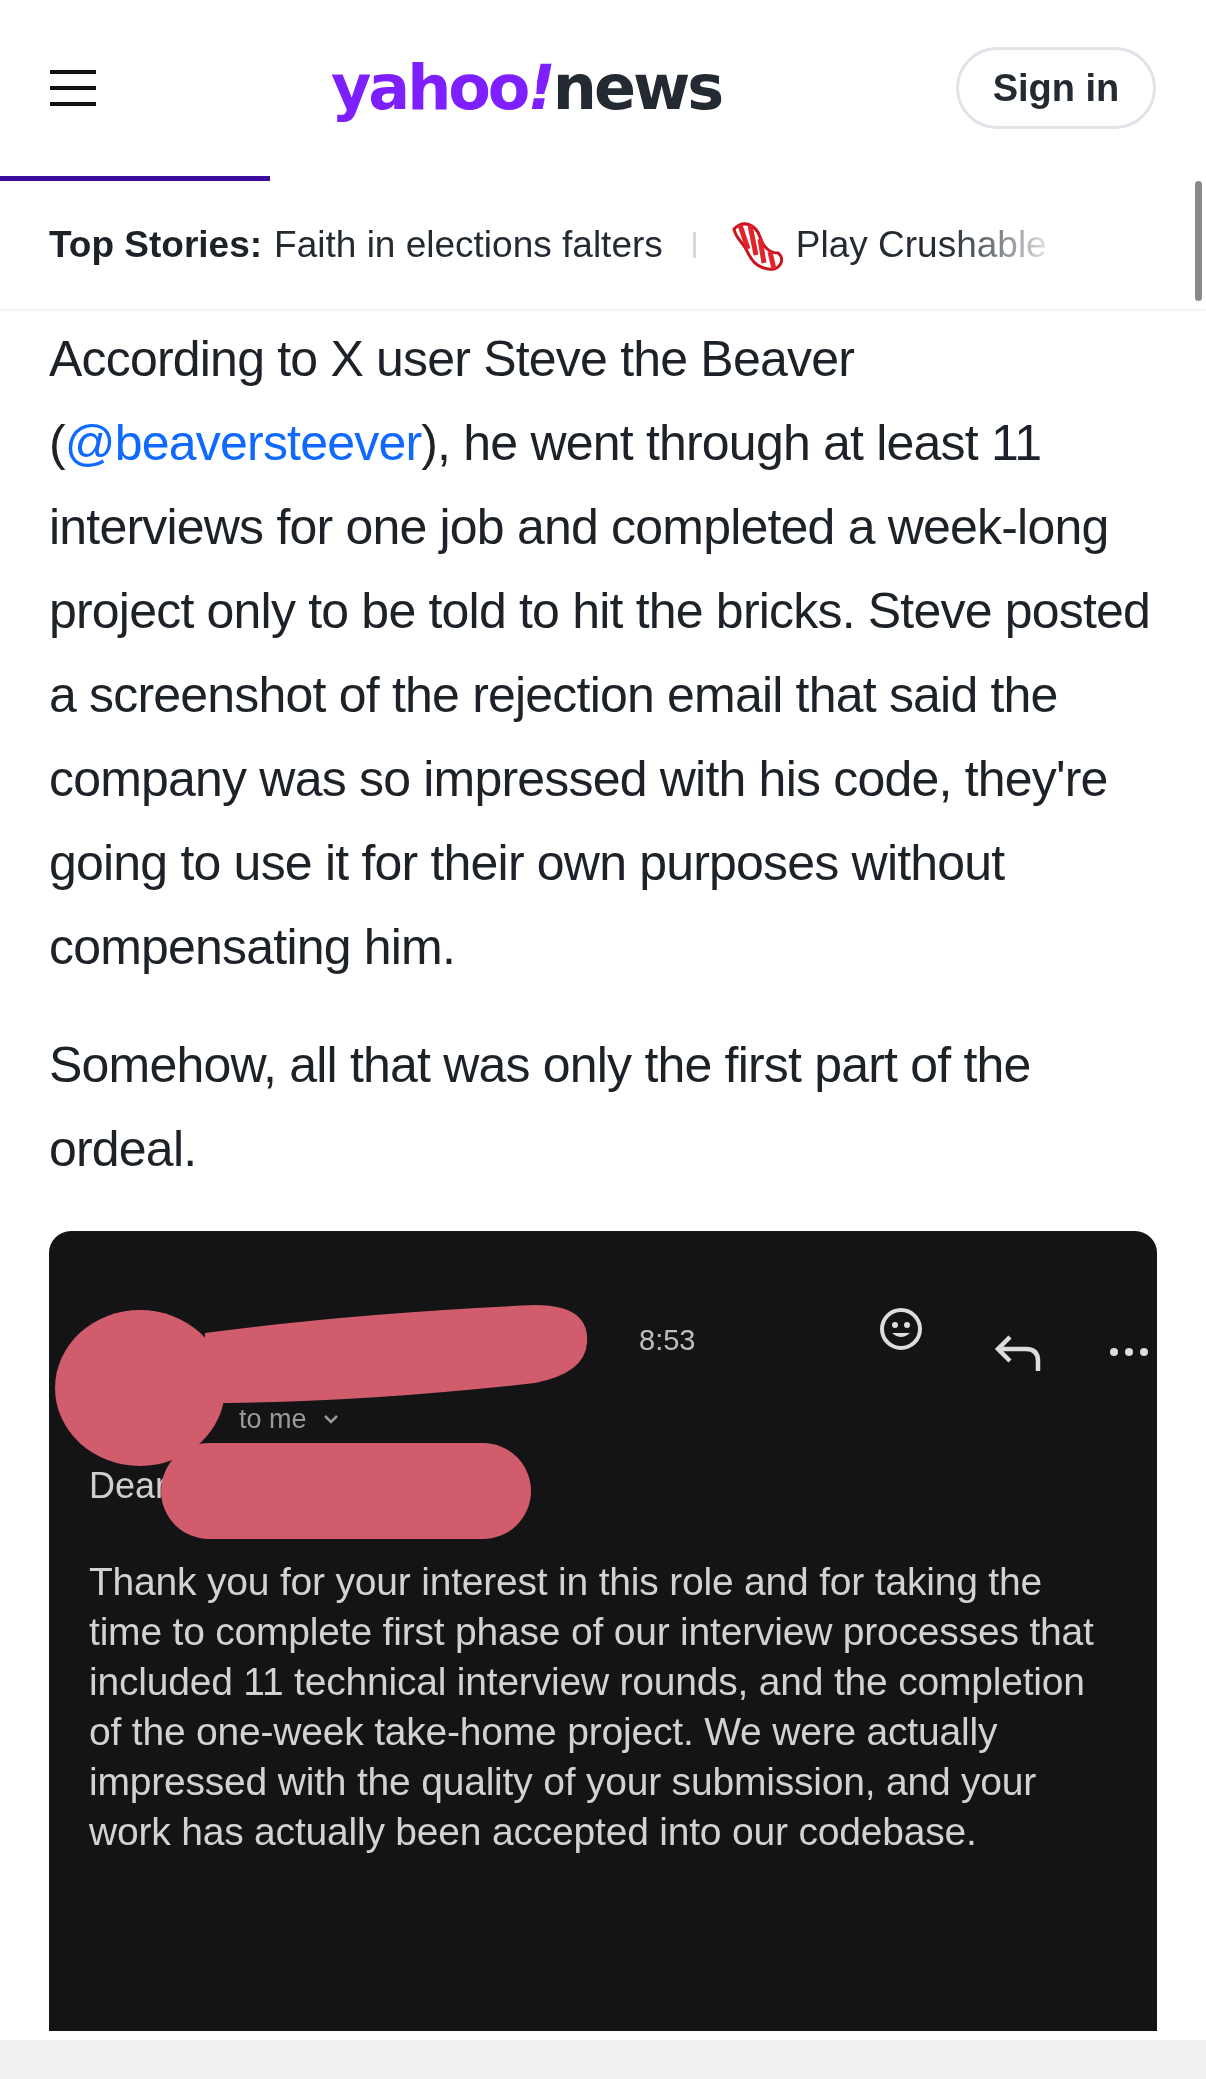  I want to click on recipient-label: to me, so click(273, 1419).